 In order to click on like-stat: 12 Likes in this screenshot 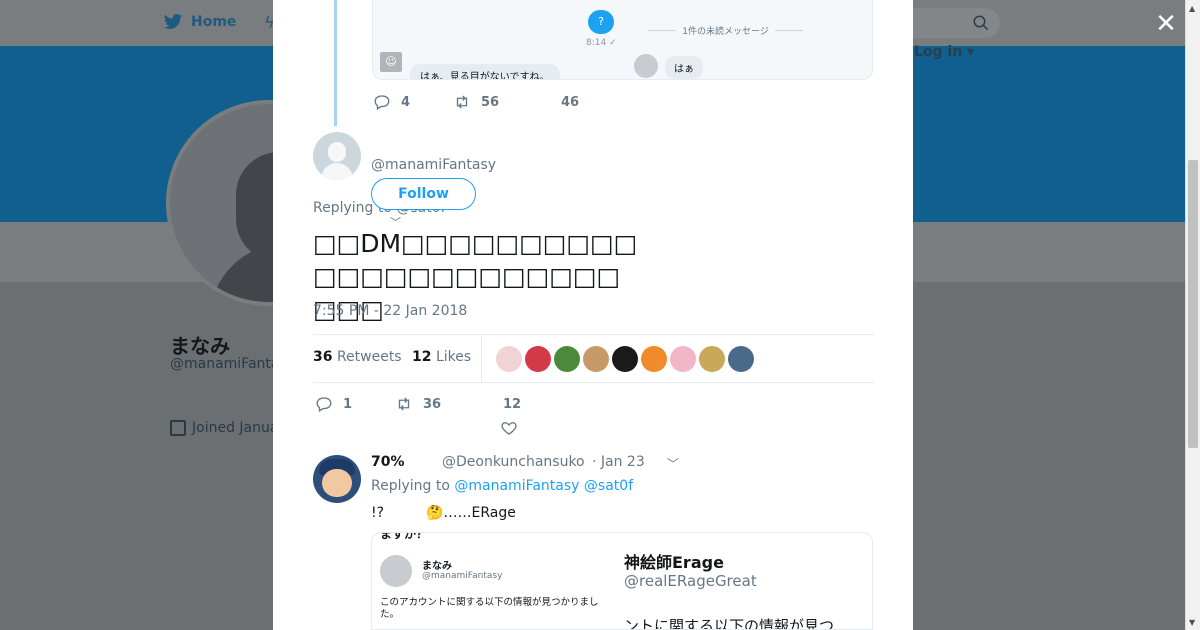, I will do `click(441, 357)`.